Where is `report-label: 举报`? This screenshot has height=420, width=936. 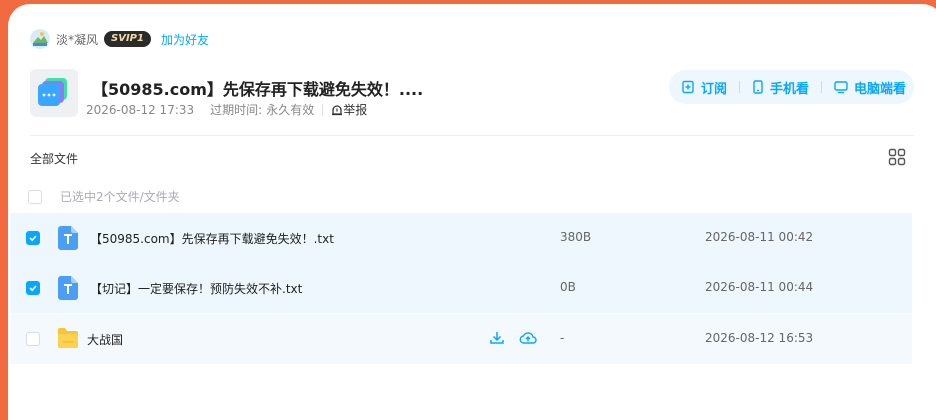 report-label: 举报 is located at coordinates (355, 110).